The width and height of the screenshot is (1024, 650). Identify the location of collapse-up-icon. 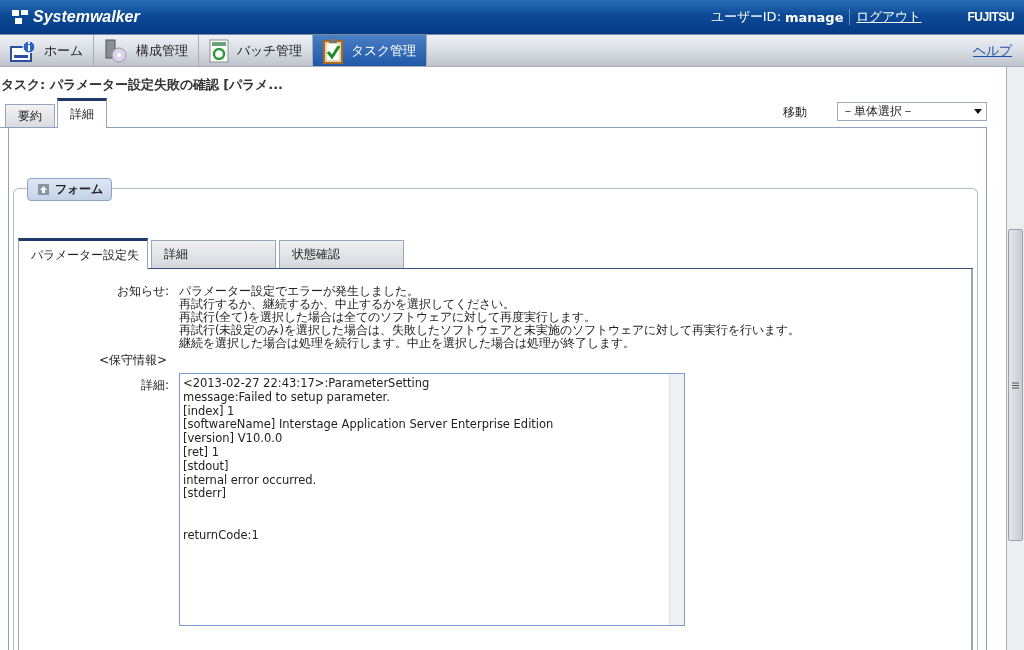
(43, 189).